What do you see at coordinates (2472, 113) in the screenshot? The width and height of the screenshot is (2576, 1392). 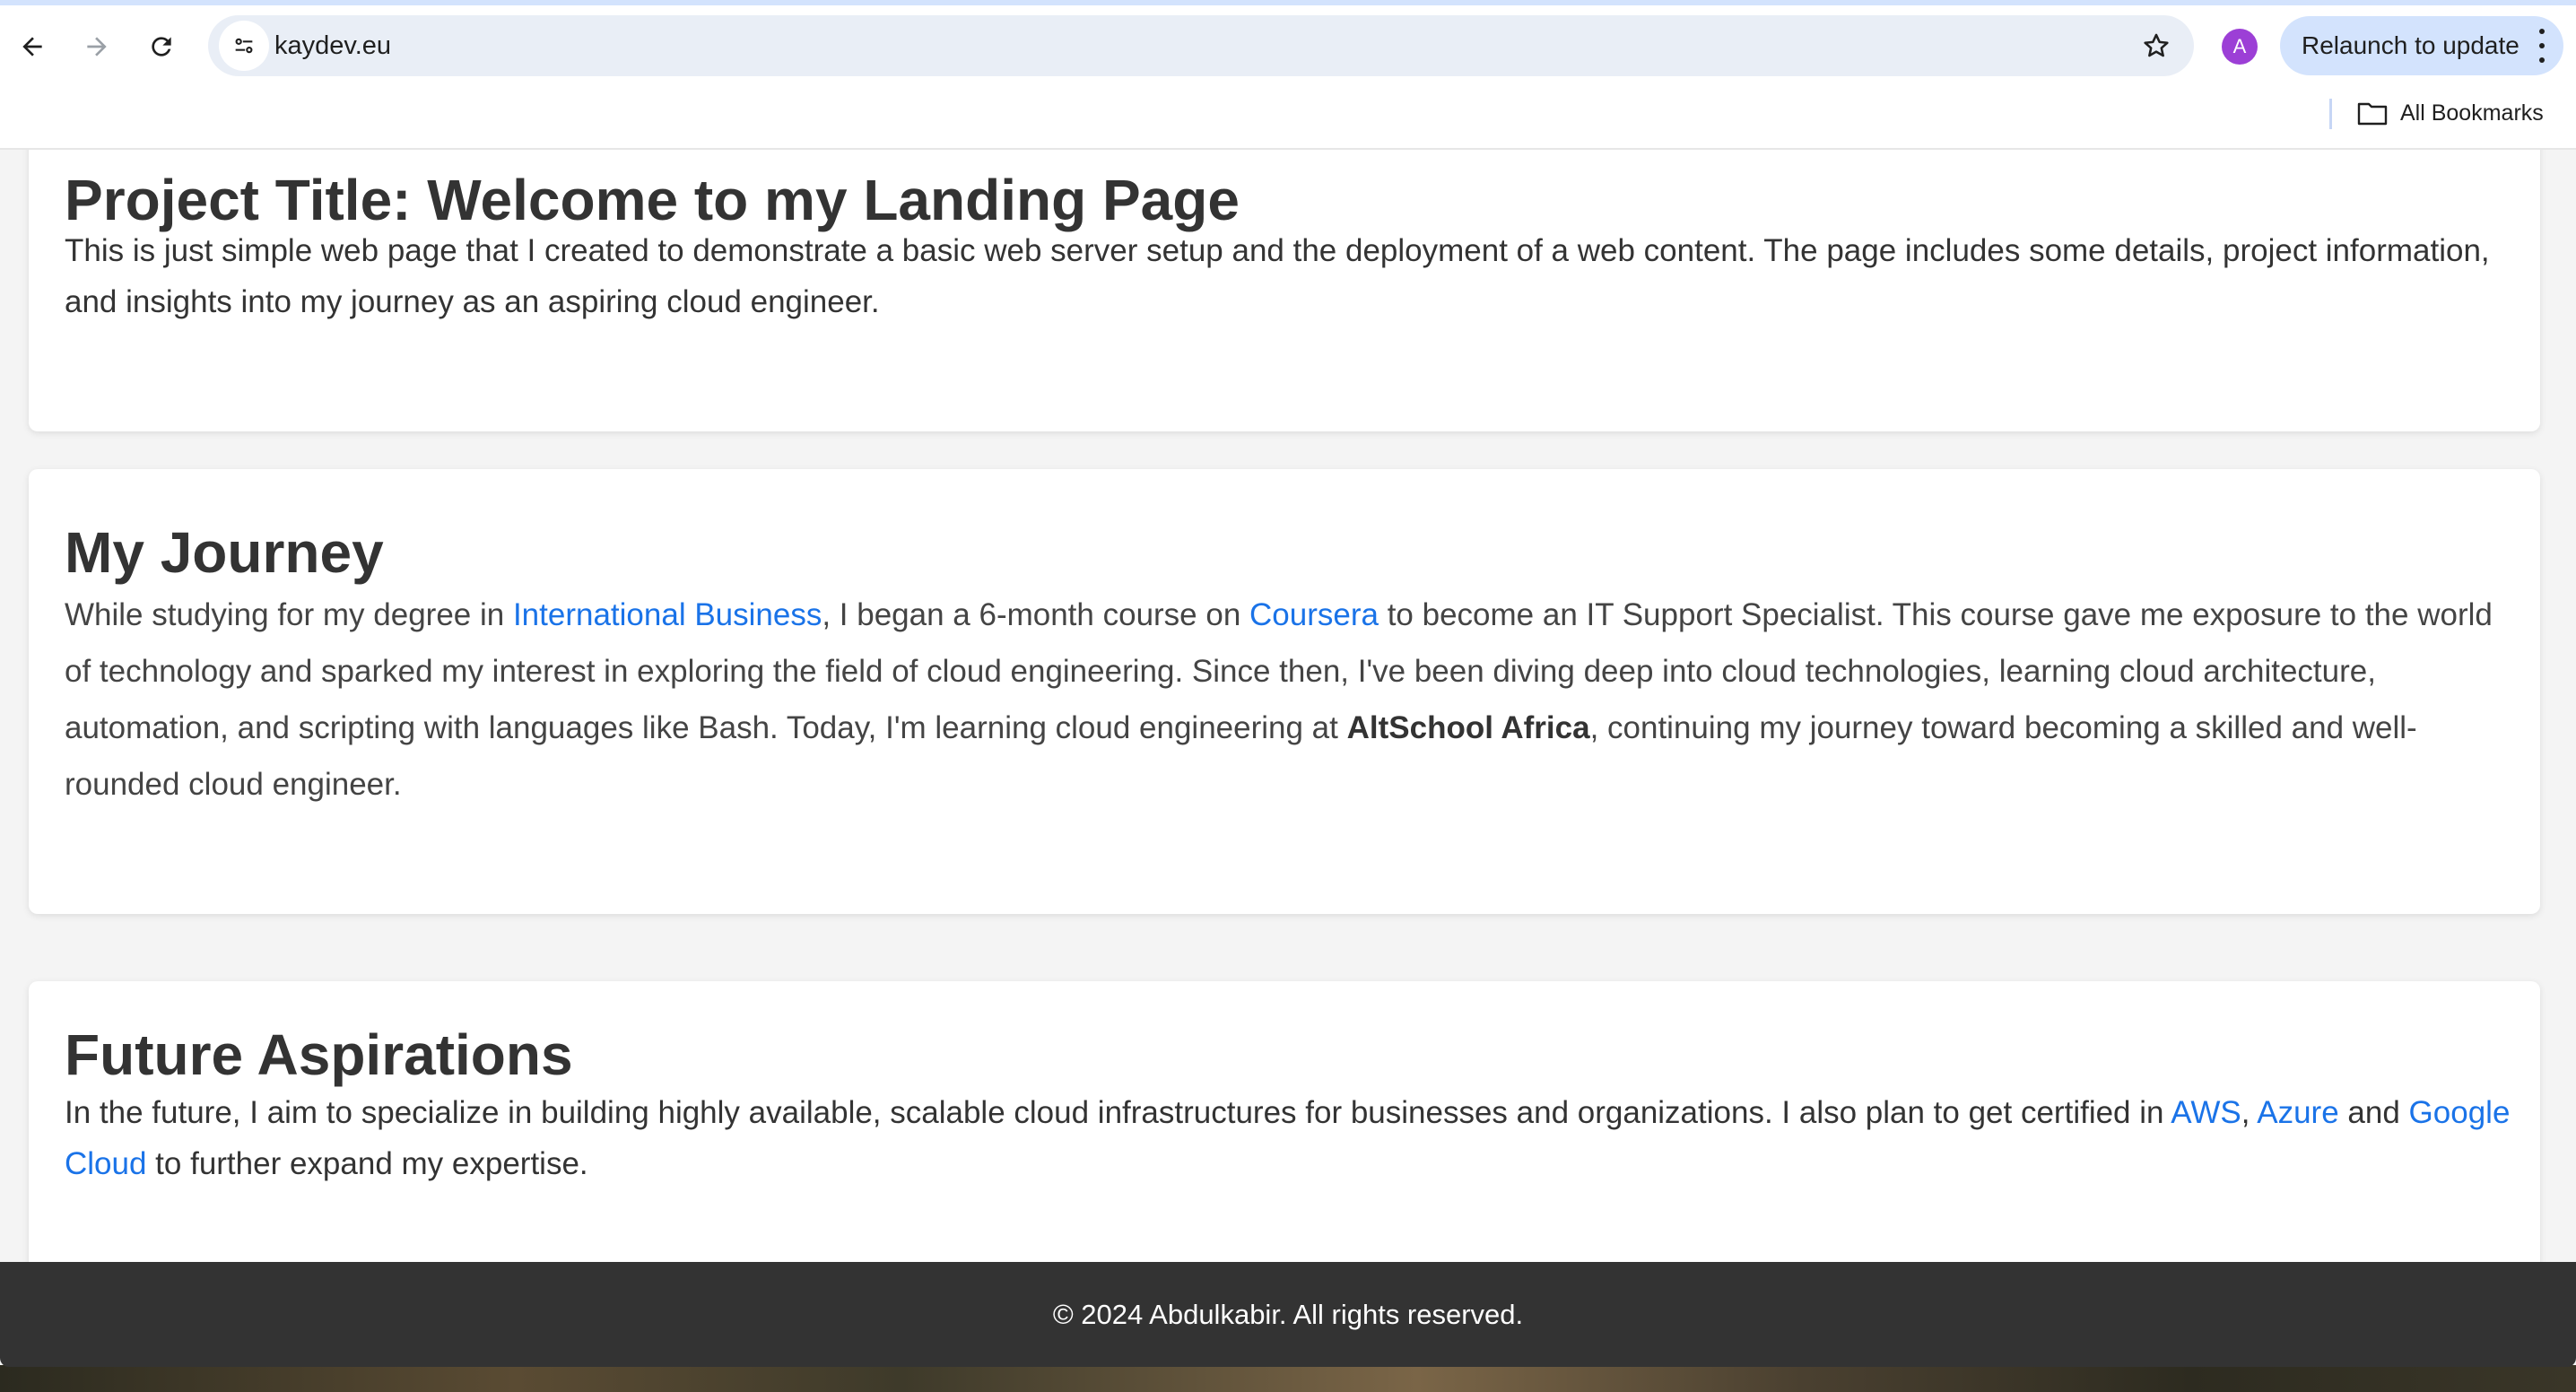 I see `all-bookmarks-label: All Bookmarks` at bounding box center [2472, 113].